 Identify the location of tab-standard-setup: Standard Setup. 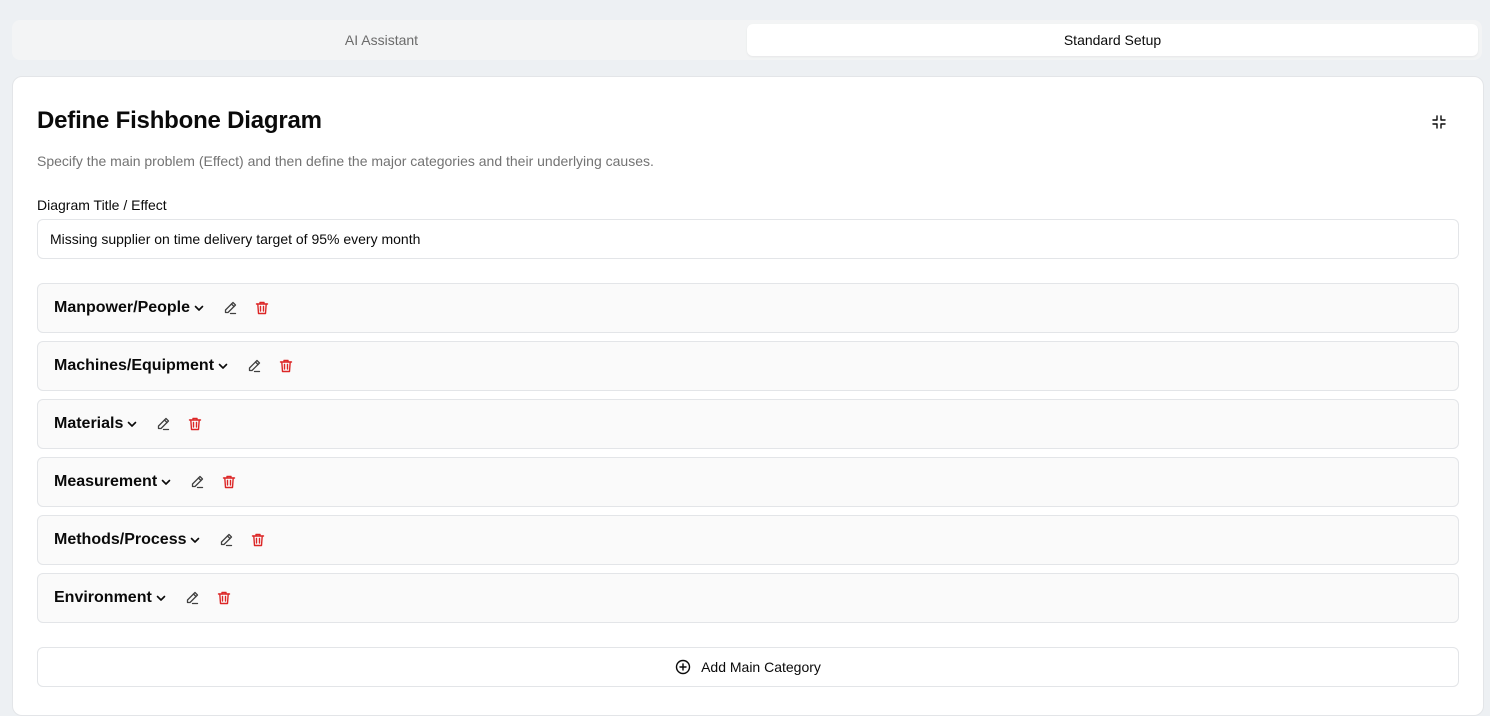
(1112, 40).